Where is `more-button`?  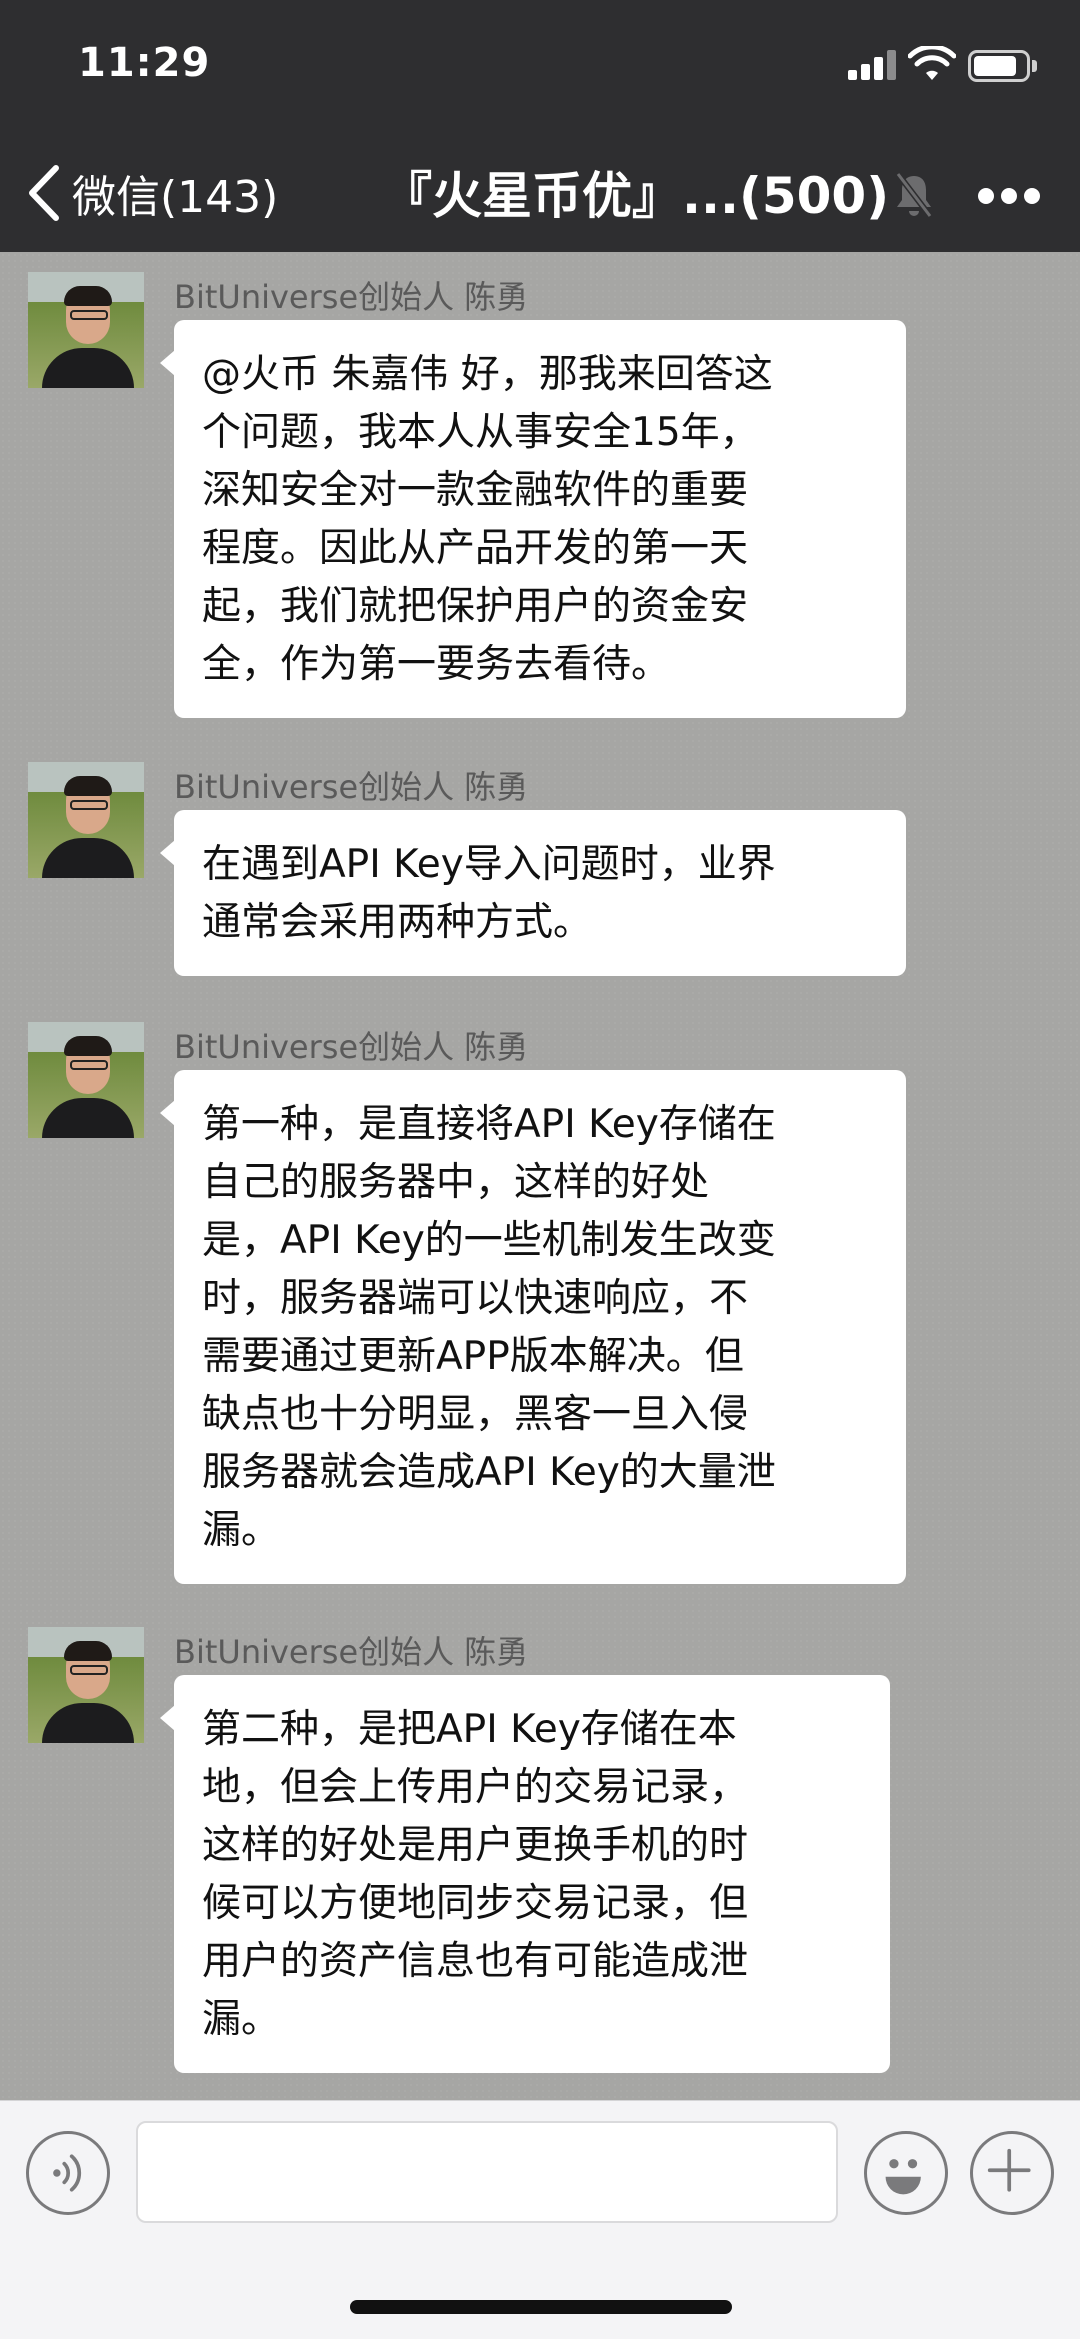
more-button is located at coordinates (1009, 196).